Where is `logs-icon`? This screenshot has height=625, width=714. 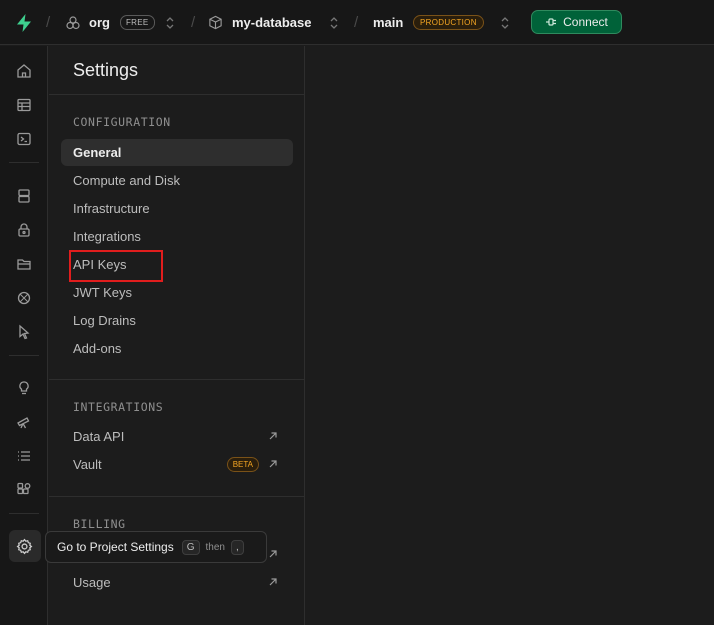 logs-icon is located at coordinates (24, 456).